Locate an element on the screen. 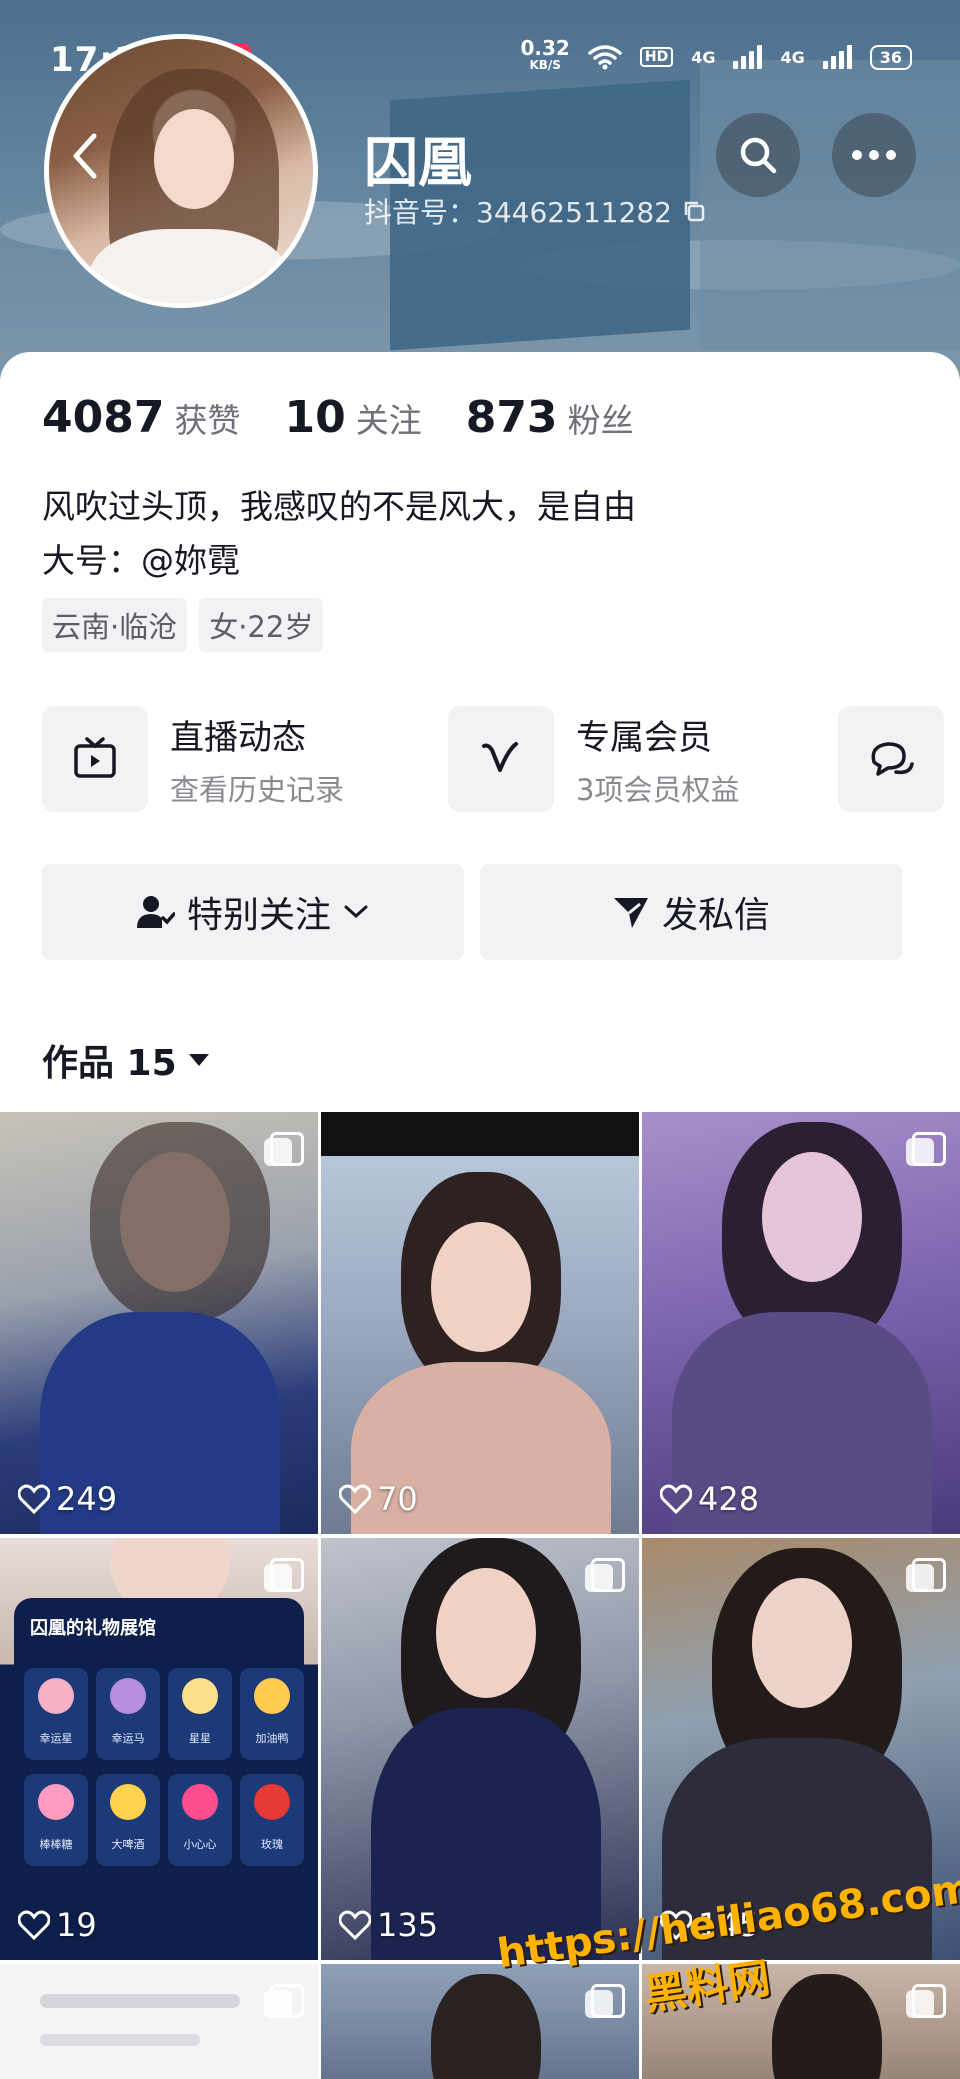 The image size is (960, 2079). hd-badge: HD is located at coordinates (656, 57).